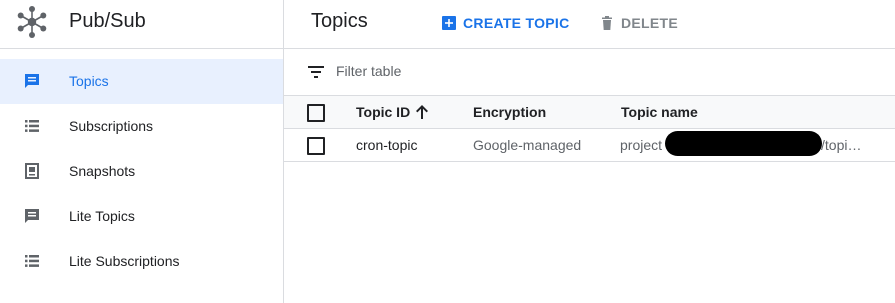 This screenshot has height=303, width=895. Describe the element at coordinates (641, 145) in the screenshot. I see `topic-name-prefix: project` at that location.